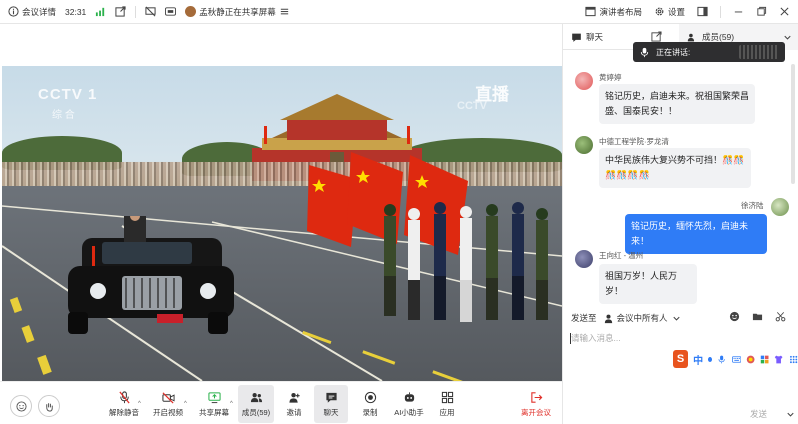 The image size is (798, 424). What do you see at coordinates (584, 318) in the screenshot?
I see `send-to-label: 发送至` at bounding box center [584, 318].